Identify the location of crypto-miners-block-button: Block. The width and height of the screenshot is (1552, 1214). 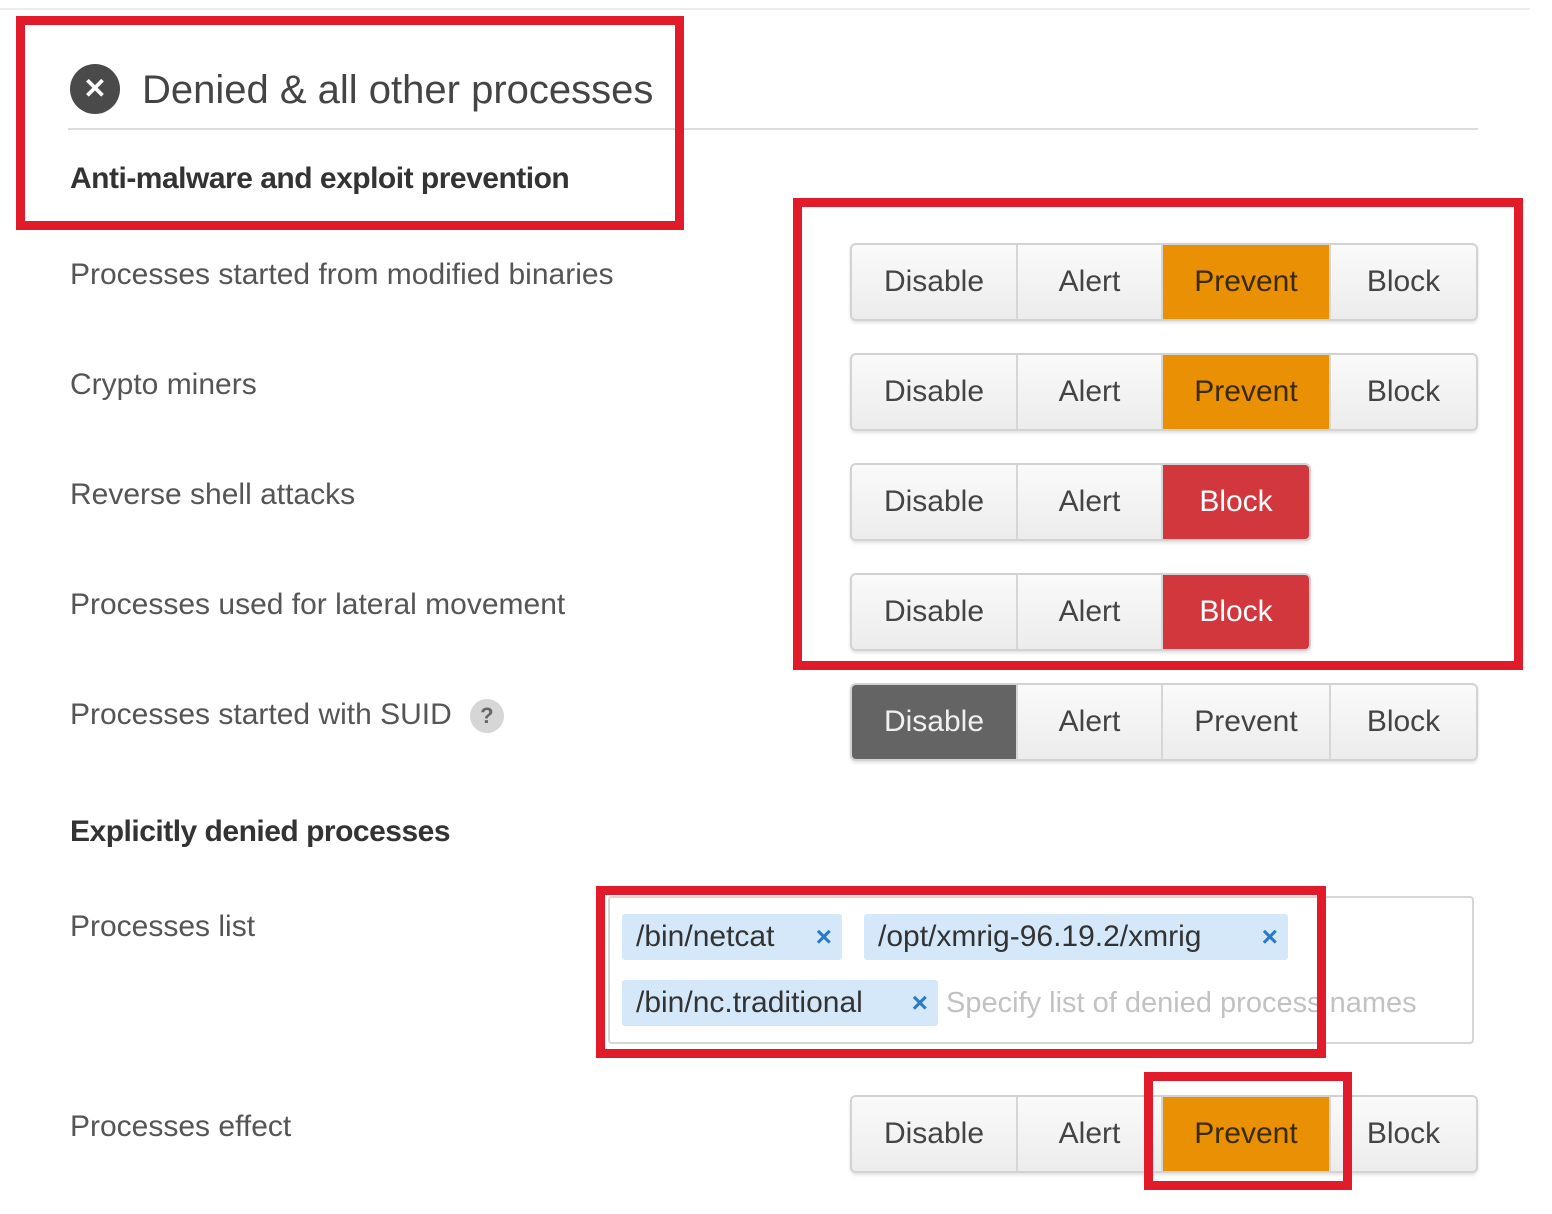
(1403, 392).